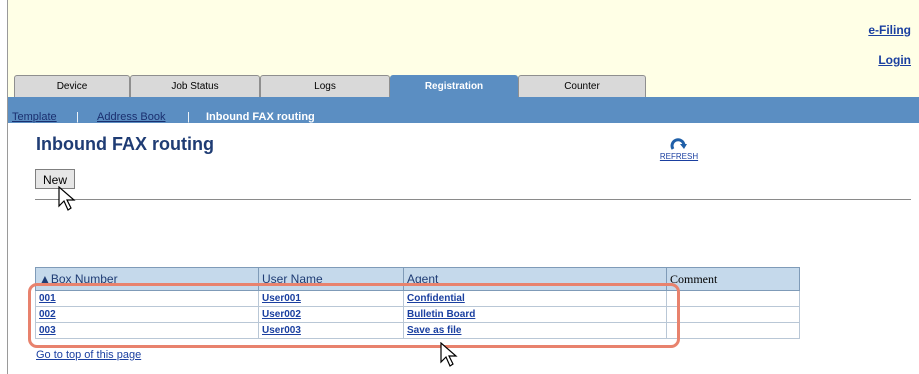 The image size is (919, 374). I want to click on login-link: Login, so click(894, 60).